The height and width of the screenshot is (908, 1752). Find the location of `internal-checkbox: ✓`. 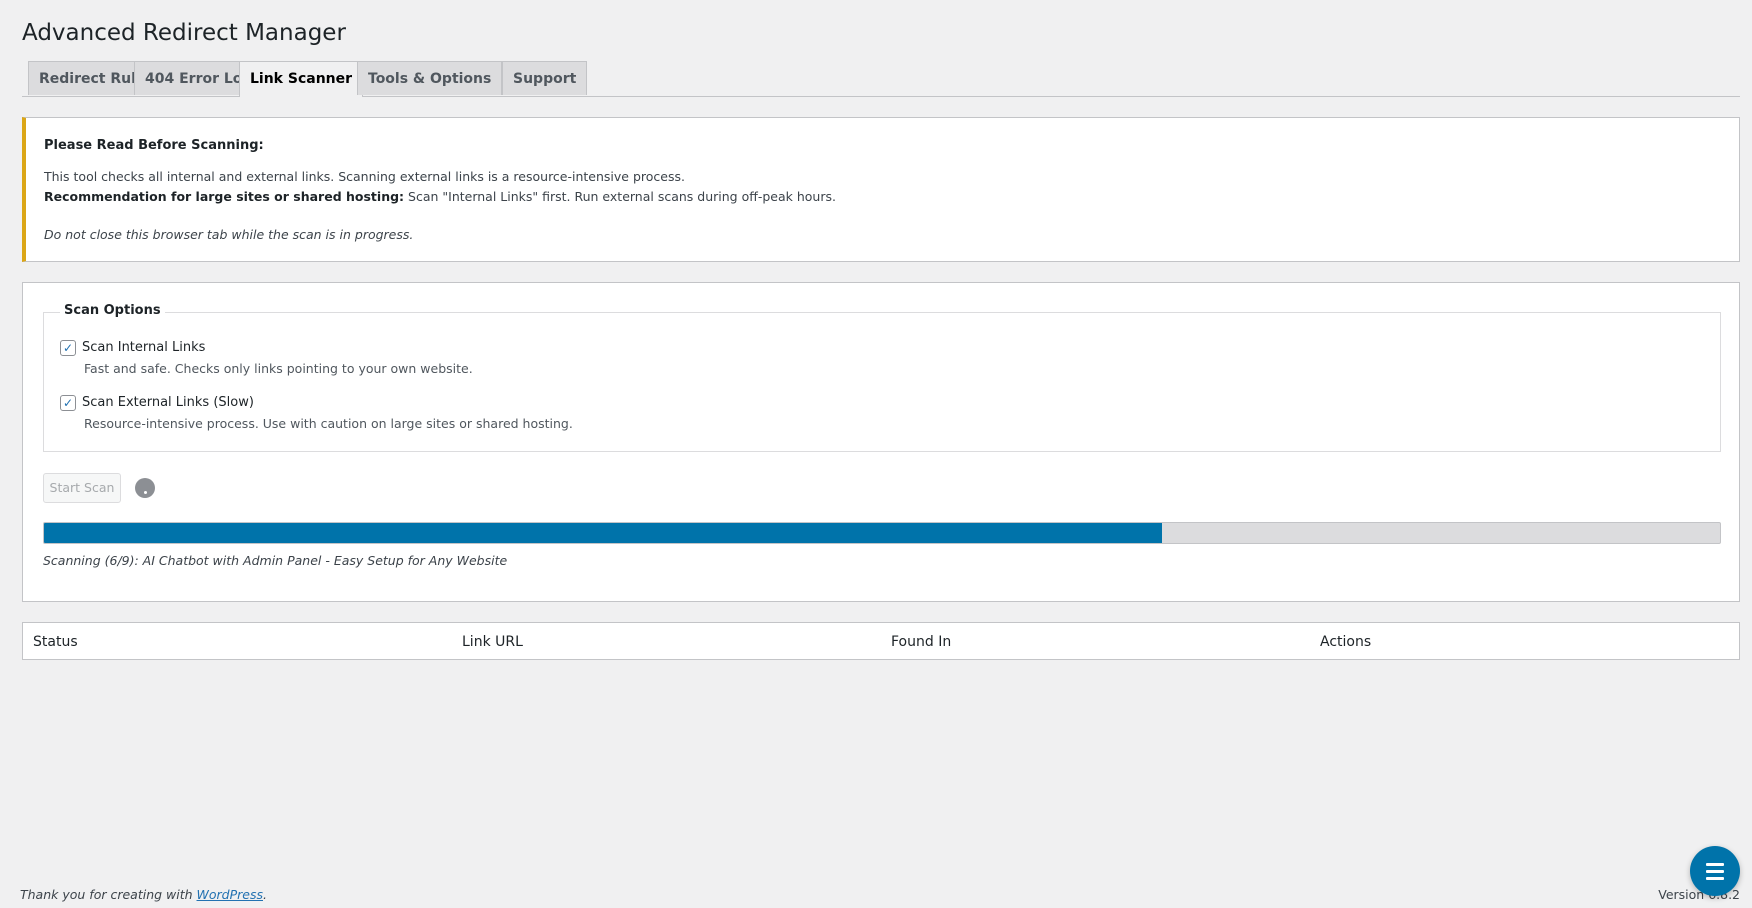

internal-checkbox: ✓ is located at coordinates (68, 348).